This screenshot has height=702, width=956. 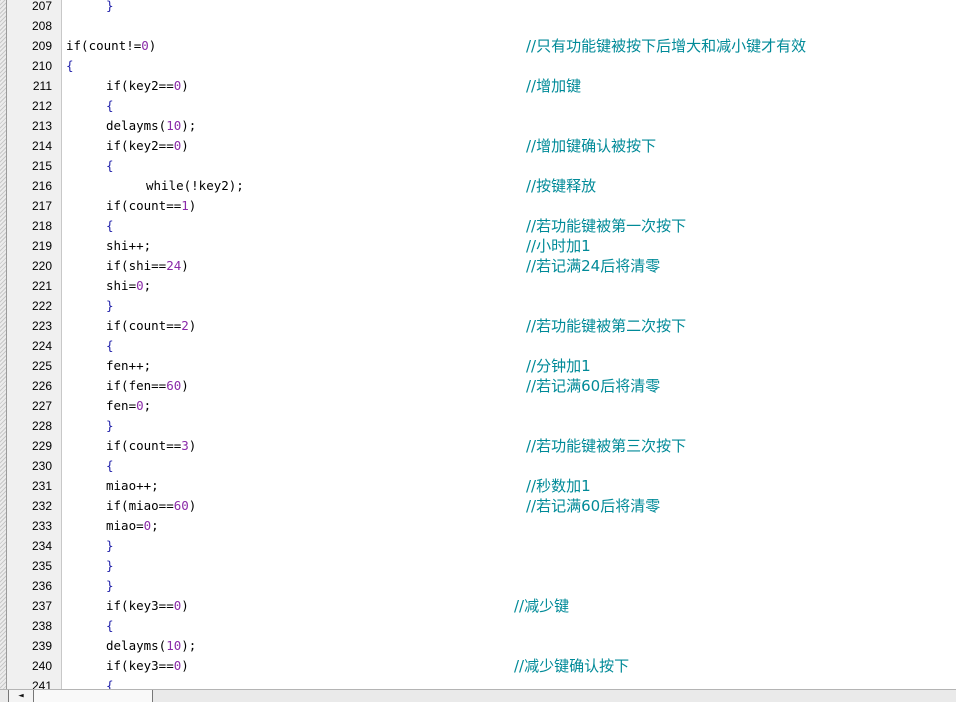 What do you see at coordinates (93, 696) in the screenshot?
I see `scrollbar-thumb` at bounding box center [93, 696].